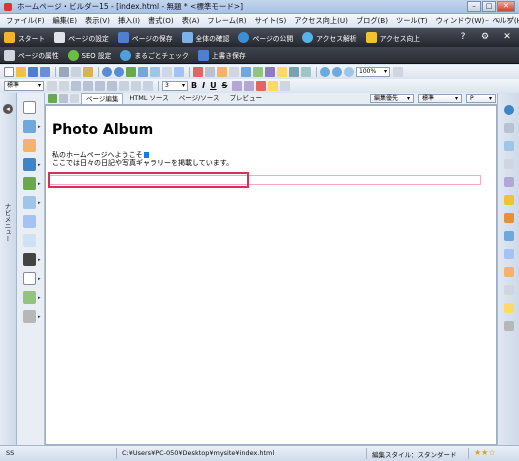 The width and height of the screenshot is (519, 461). Describe the element at coordinates (285, 85) in the screenshot. I see `clear-format-icon` at that location.